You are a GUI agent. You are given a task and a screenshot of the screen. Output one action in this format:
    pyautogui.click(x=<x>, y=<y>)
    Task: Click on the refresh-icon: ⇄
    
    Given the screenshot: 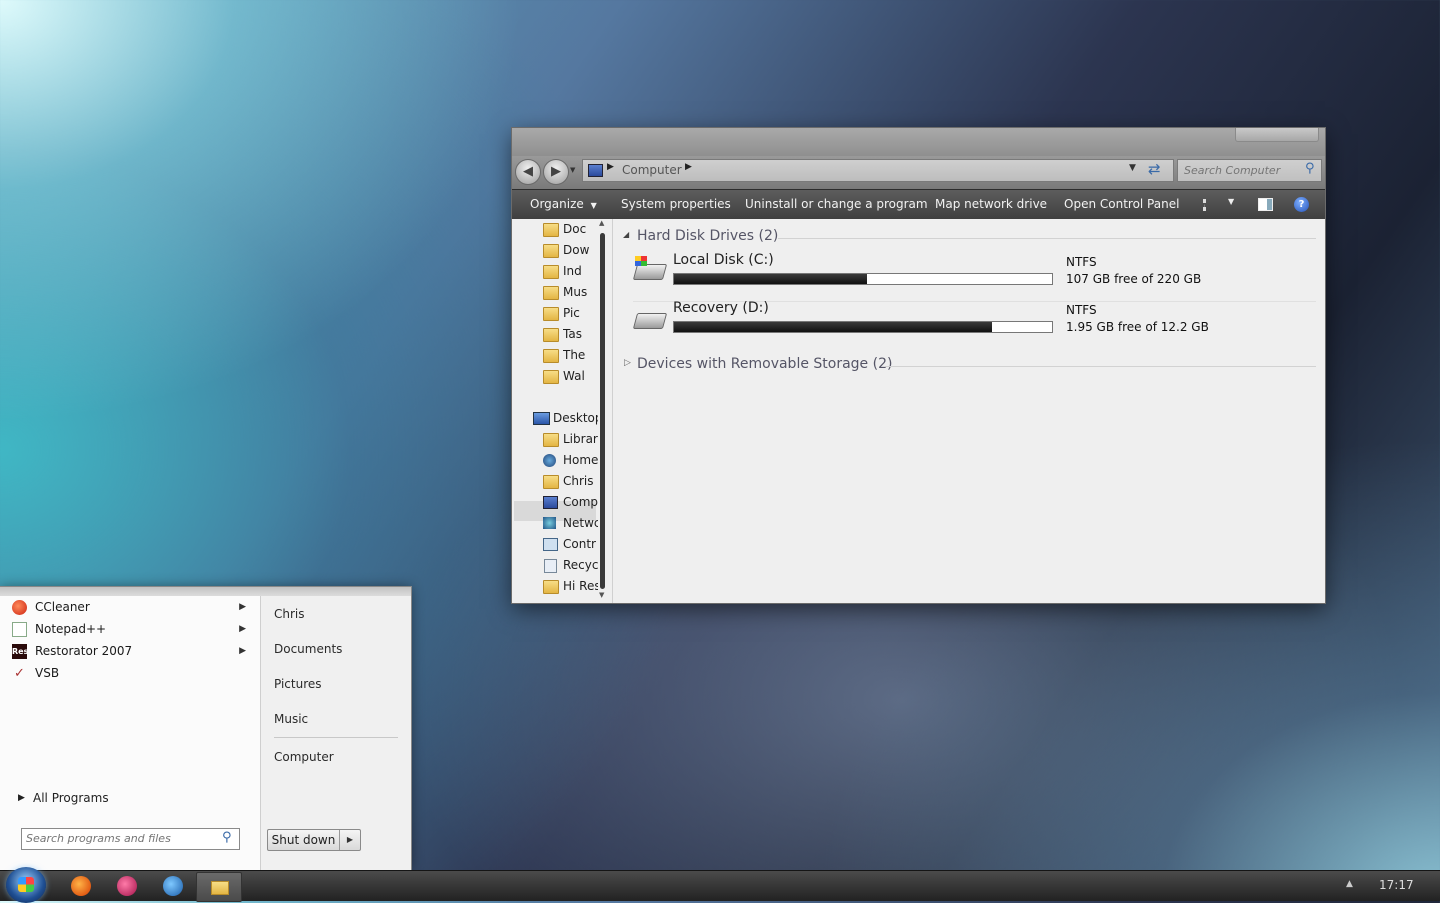 What is the action you would take?
    pyautogui.click(x=1154, y=169)
    